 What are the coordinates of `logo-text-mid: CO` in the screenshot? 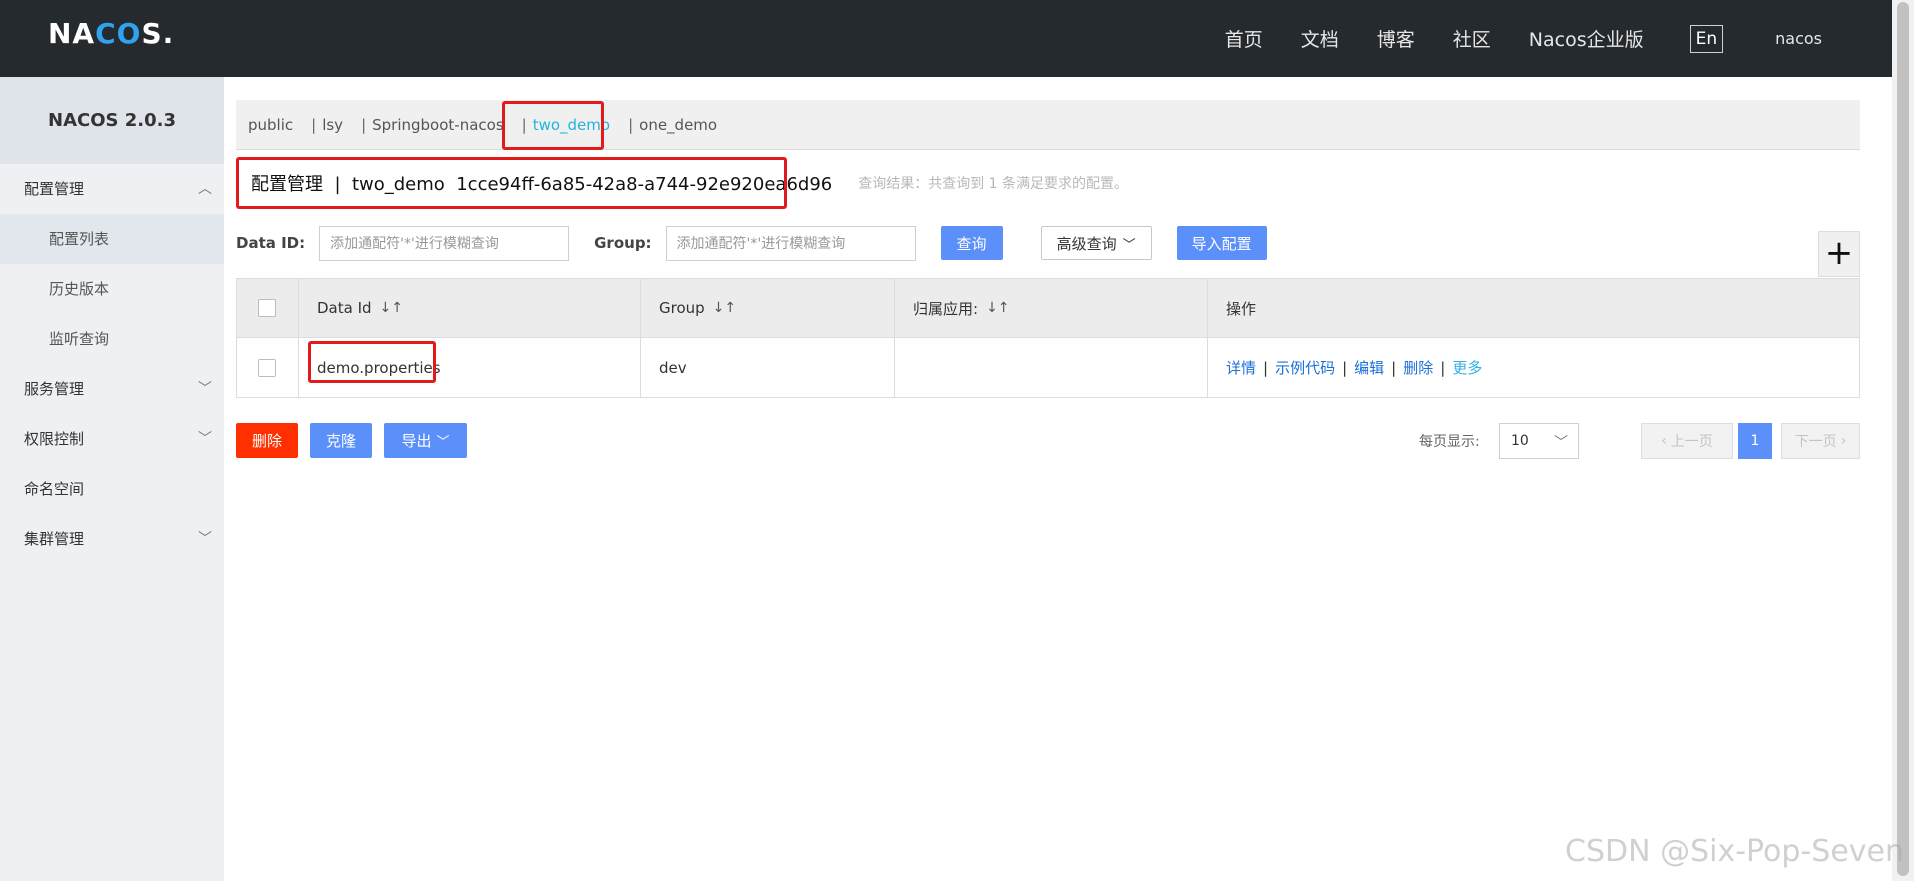 It's located at (118, 33).